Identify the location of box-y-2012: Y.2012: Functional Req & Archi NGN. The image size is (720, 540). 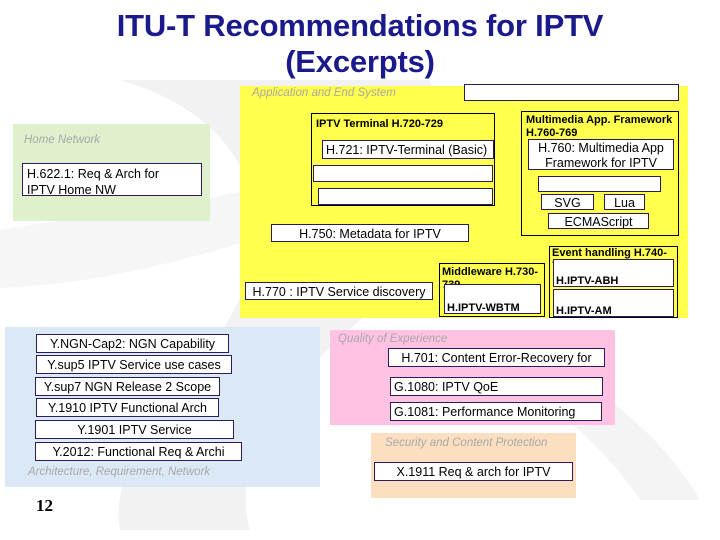
(138, 451).